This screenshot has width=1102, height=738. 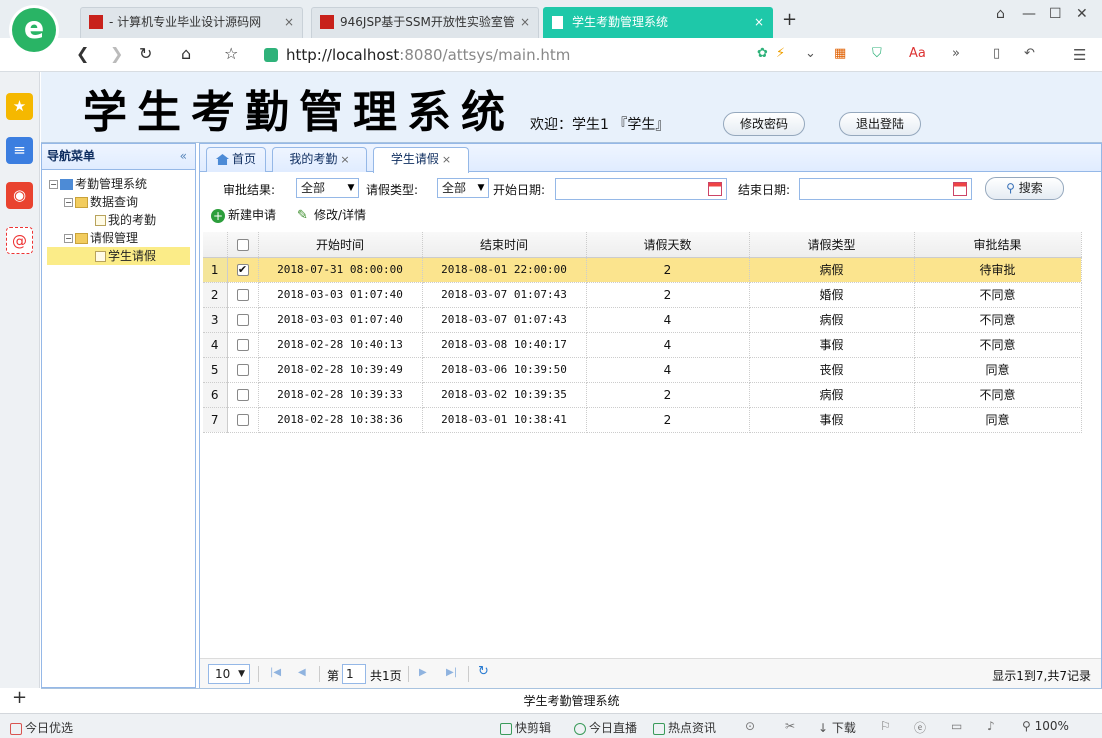 I want to click on skin-icon: ⌂, so click(x=1000, y=14).